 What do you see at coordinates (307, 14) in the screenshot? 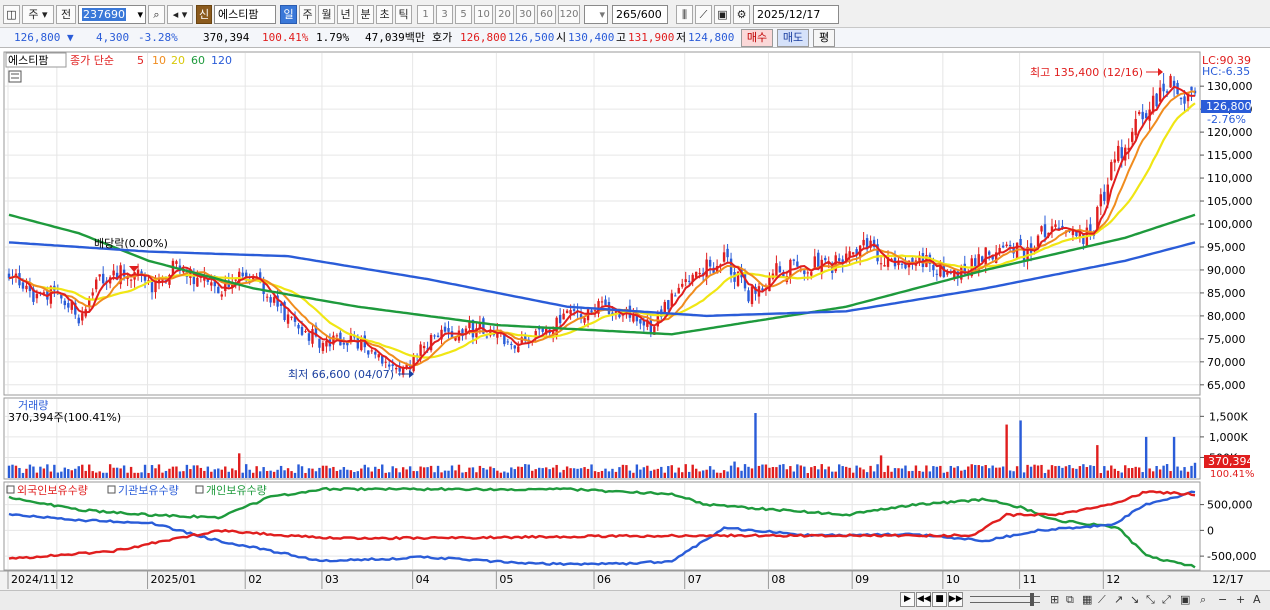
I see `tab-week: 주` at bounding box center [307, 14].